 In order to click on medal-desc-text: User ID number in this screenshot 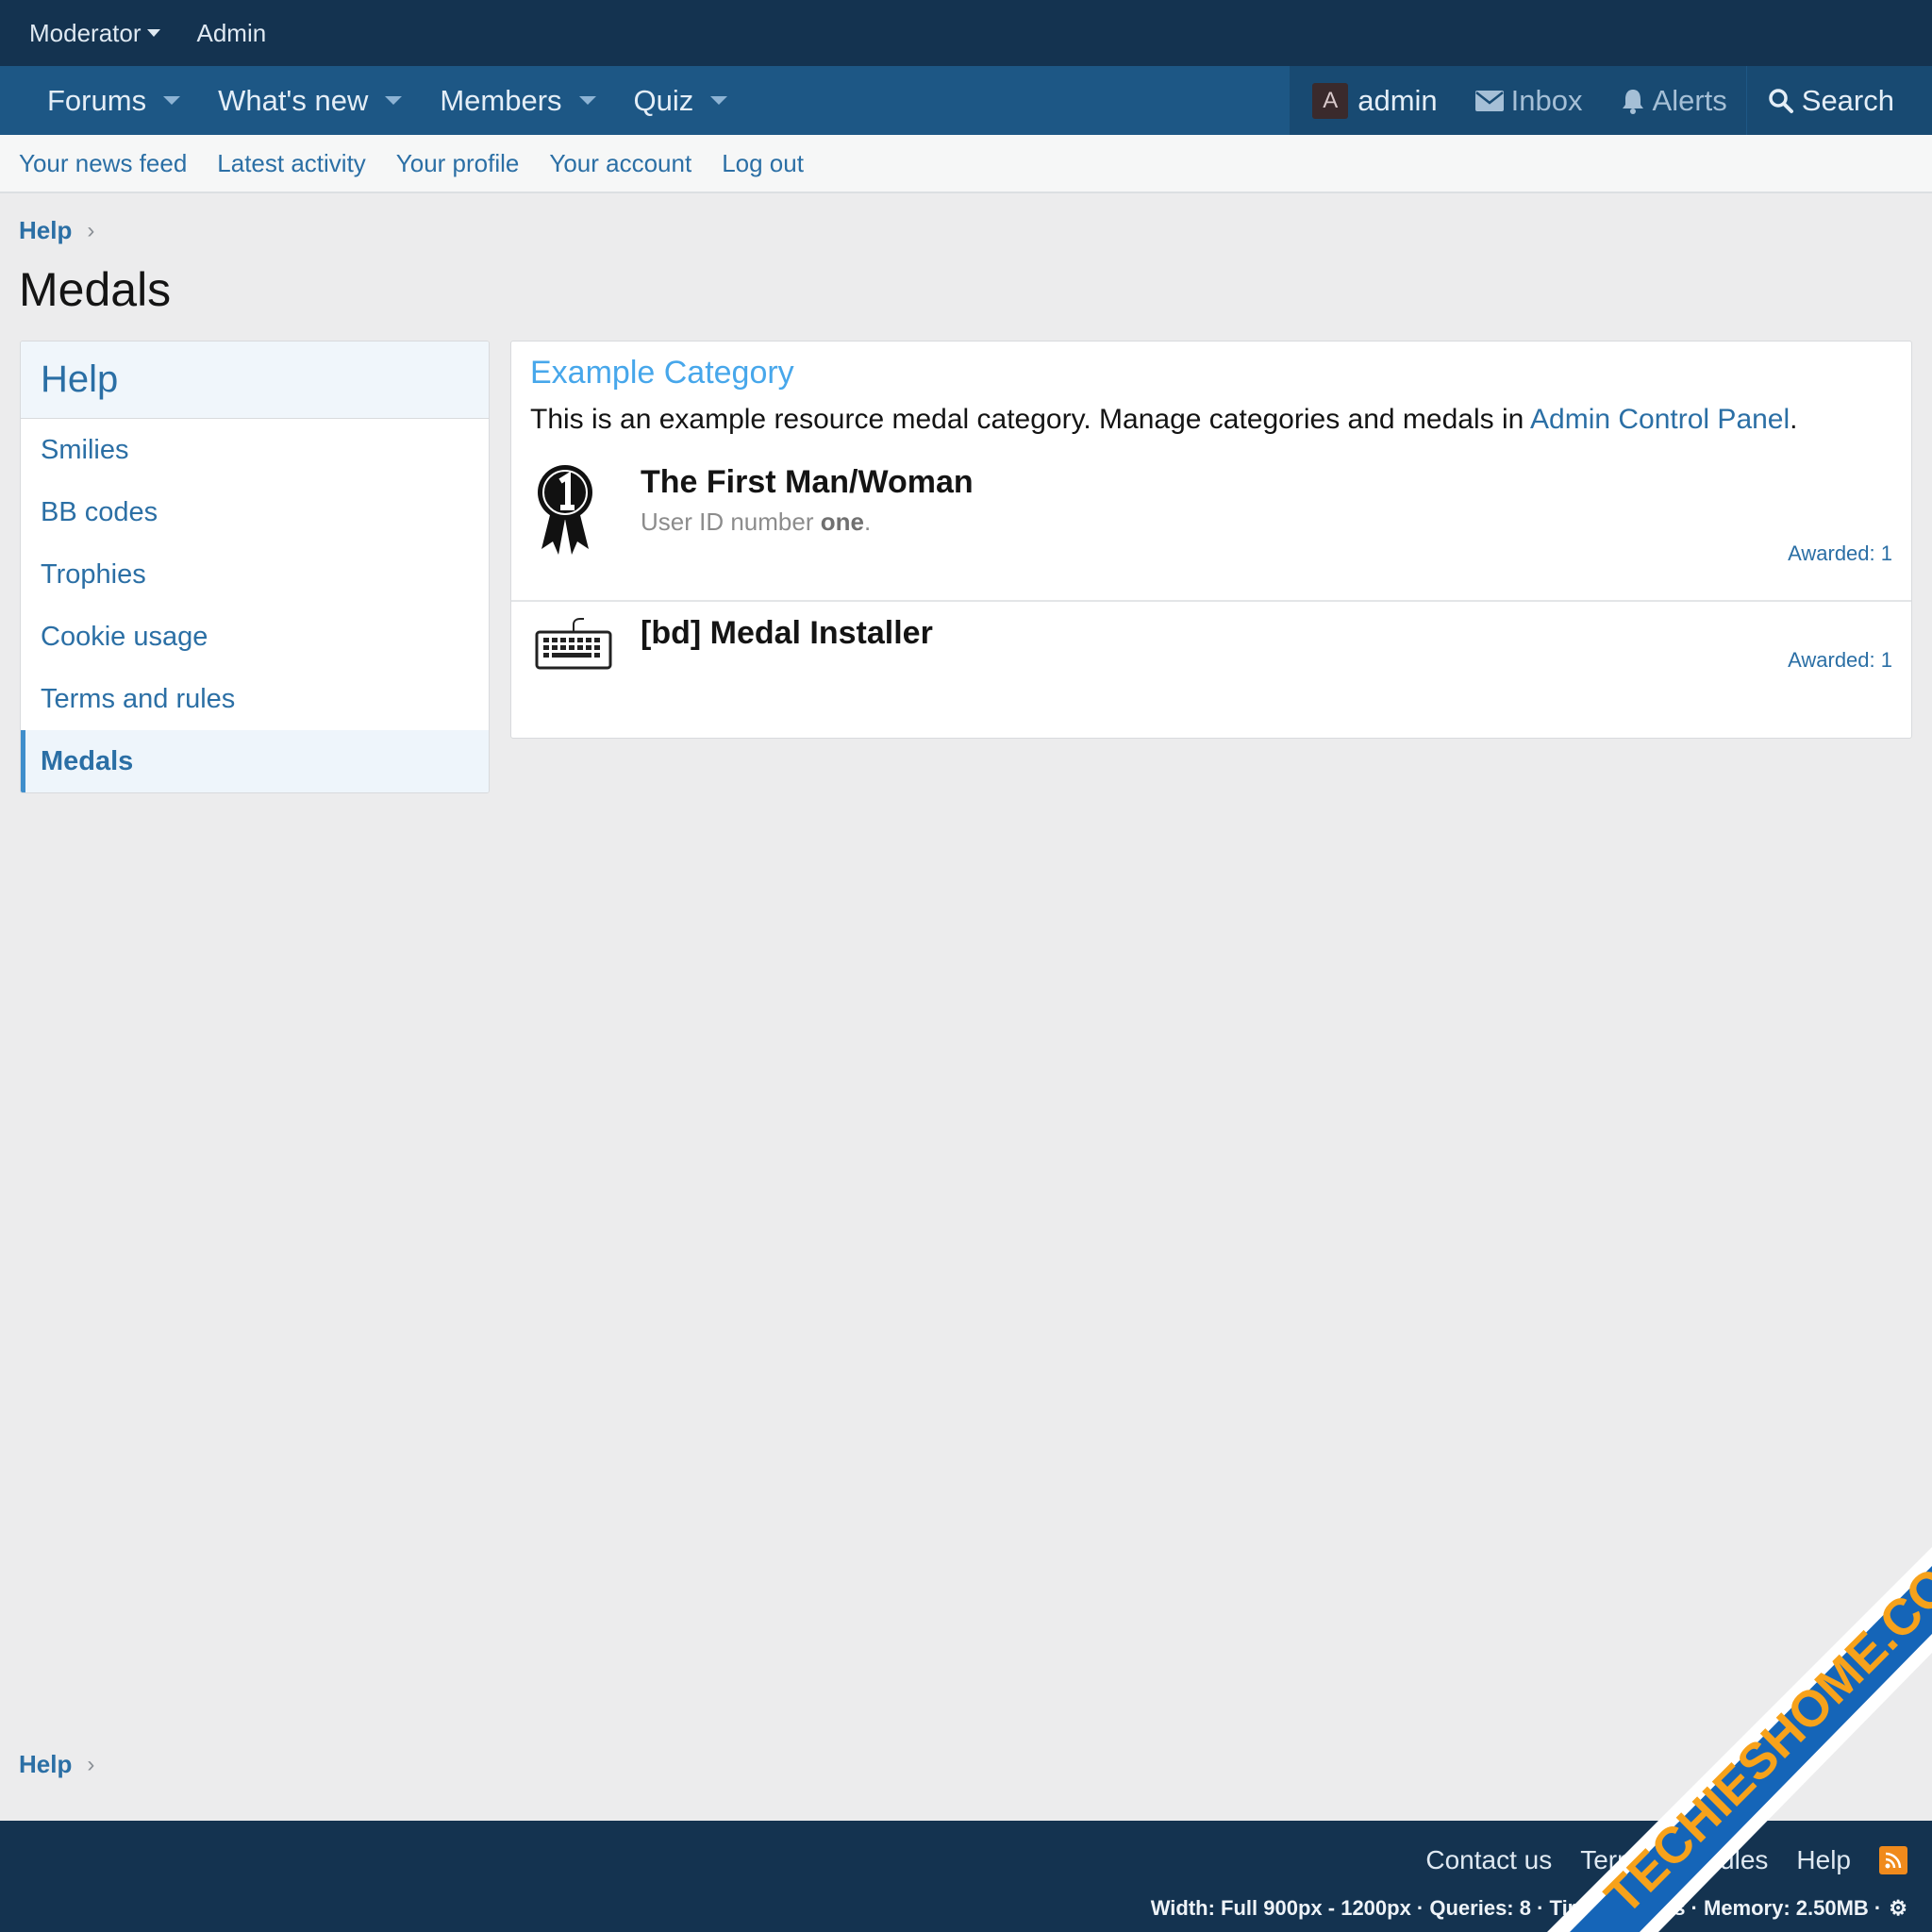, I will do `click(731, 522)`.